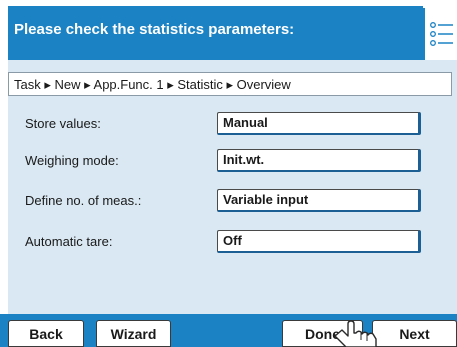  Describe the element at coordinates (63, 123) in the screenshot. I see `store-values-label: Store values:` at that location.